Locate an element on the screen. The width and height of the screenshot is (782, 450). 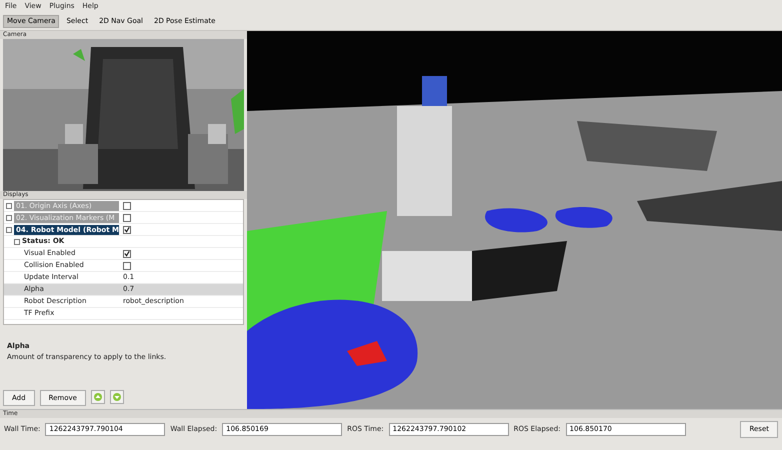
up-arrow-button is located at coordinates (97, 397).